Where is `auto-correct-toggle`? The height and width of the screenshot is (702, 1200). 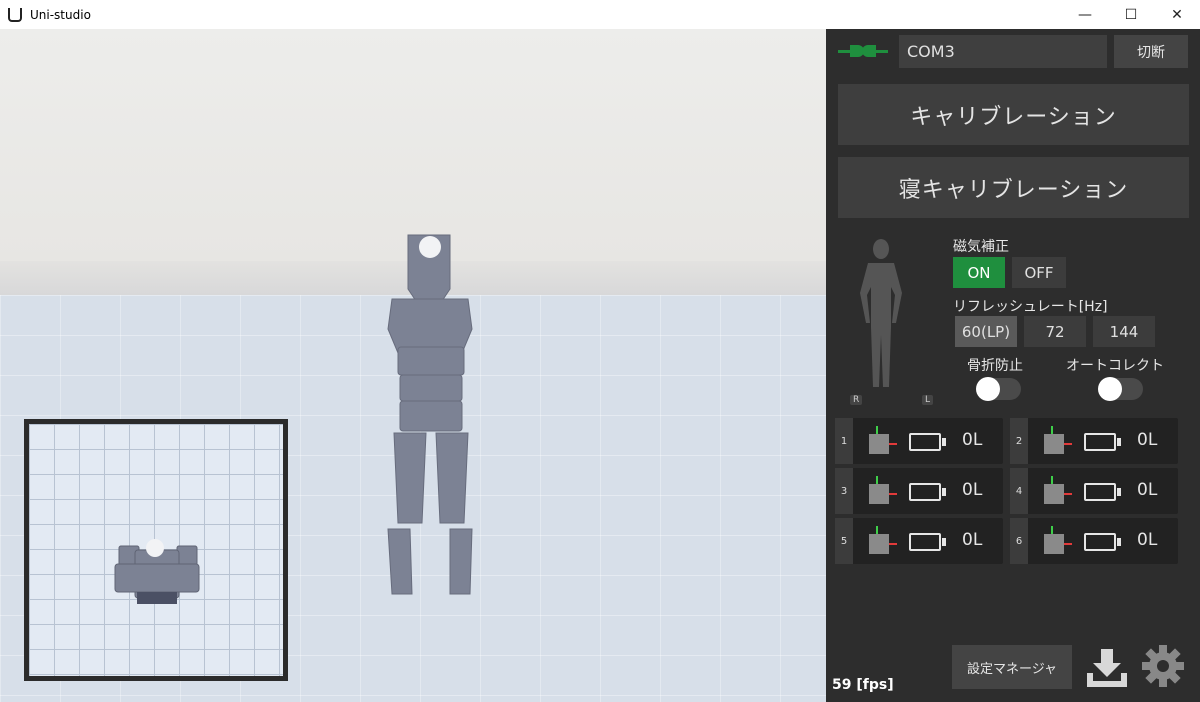 auto-correct-toggle is located at coordinates (1120, 389).